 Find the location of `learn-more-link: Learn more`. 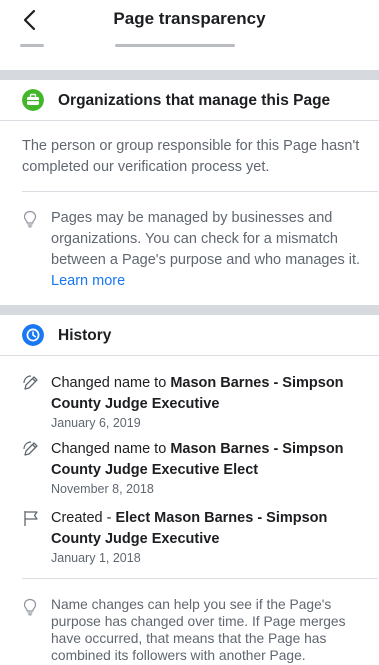

learn-more-link: Learn more is located at coordinates (88, 281).